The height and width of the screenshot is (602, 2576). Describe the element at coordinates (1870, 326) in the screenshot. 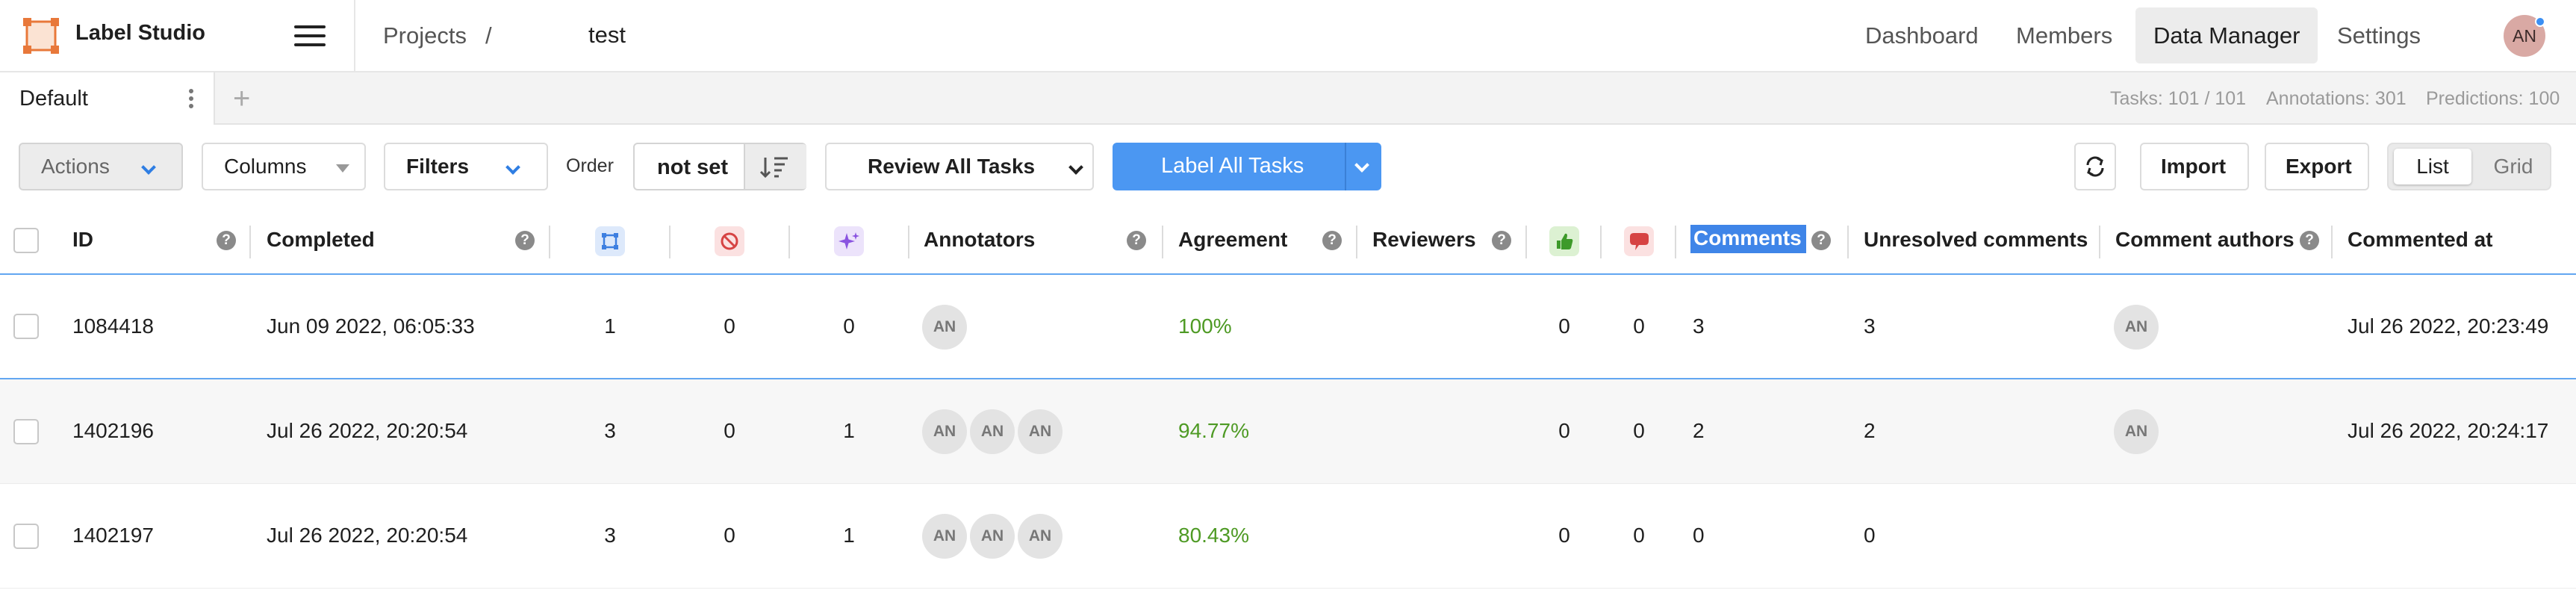

I see `cell-unresolved-comments: 3` at that location.